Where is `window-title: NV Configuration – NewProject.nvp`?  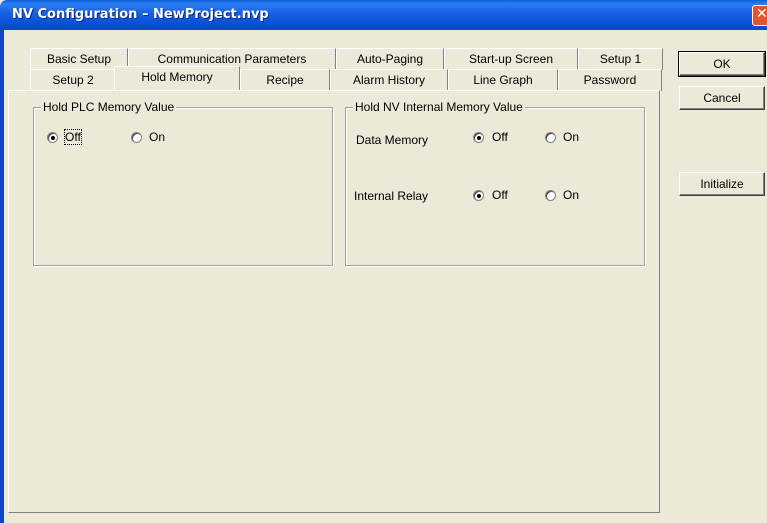
window-title: NV Configuration – NewProject.nvp is located at coordinates (140, 14).